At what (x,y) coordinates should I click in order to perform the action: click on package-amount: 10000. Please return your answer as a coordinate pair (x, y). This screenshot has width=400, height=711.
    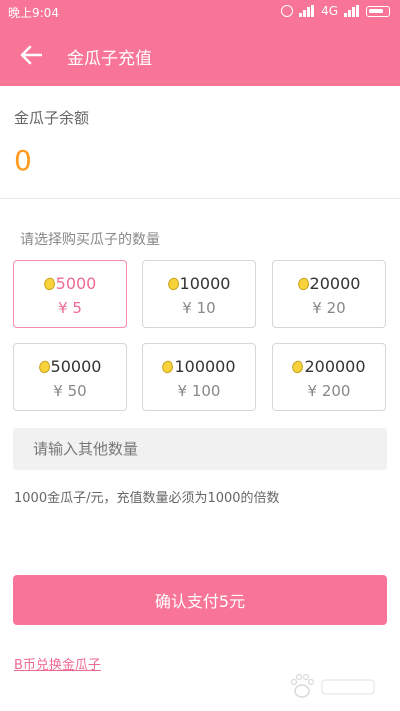
    Looking at the image, I should click on (205, 283).